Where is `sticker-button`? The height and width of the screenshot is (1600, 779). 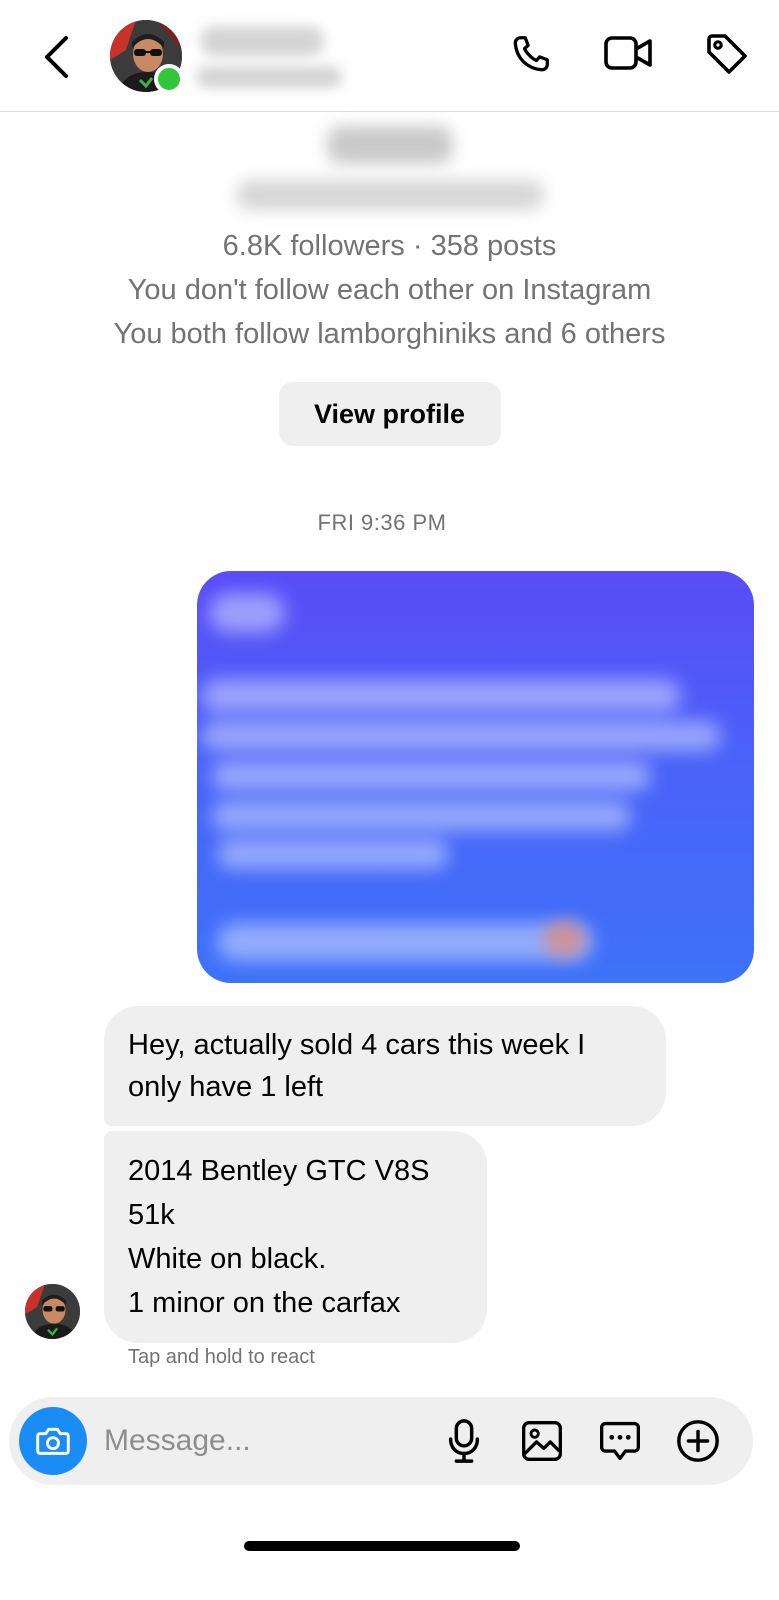 sticker-button is located at coordinates (620, 1441).